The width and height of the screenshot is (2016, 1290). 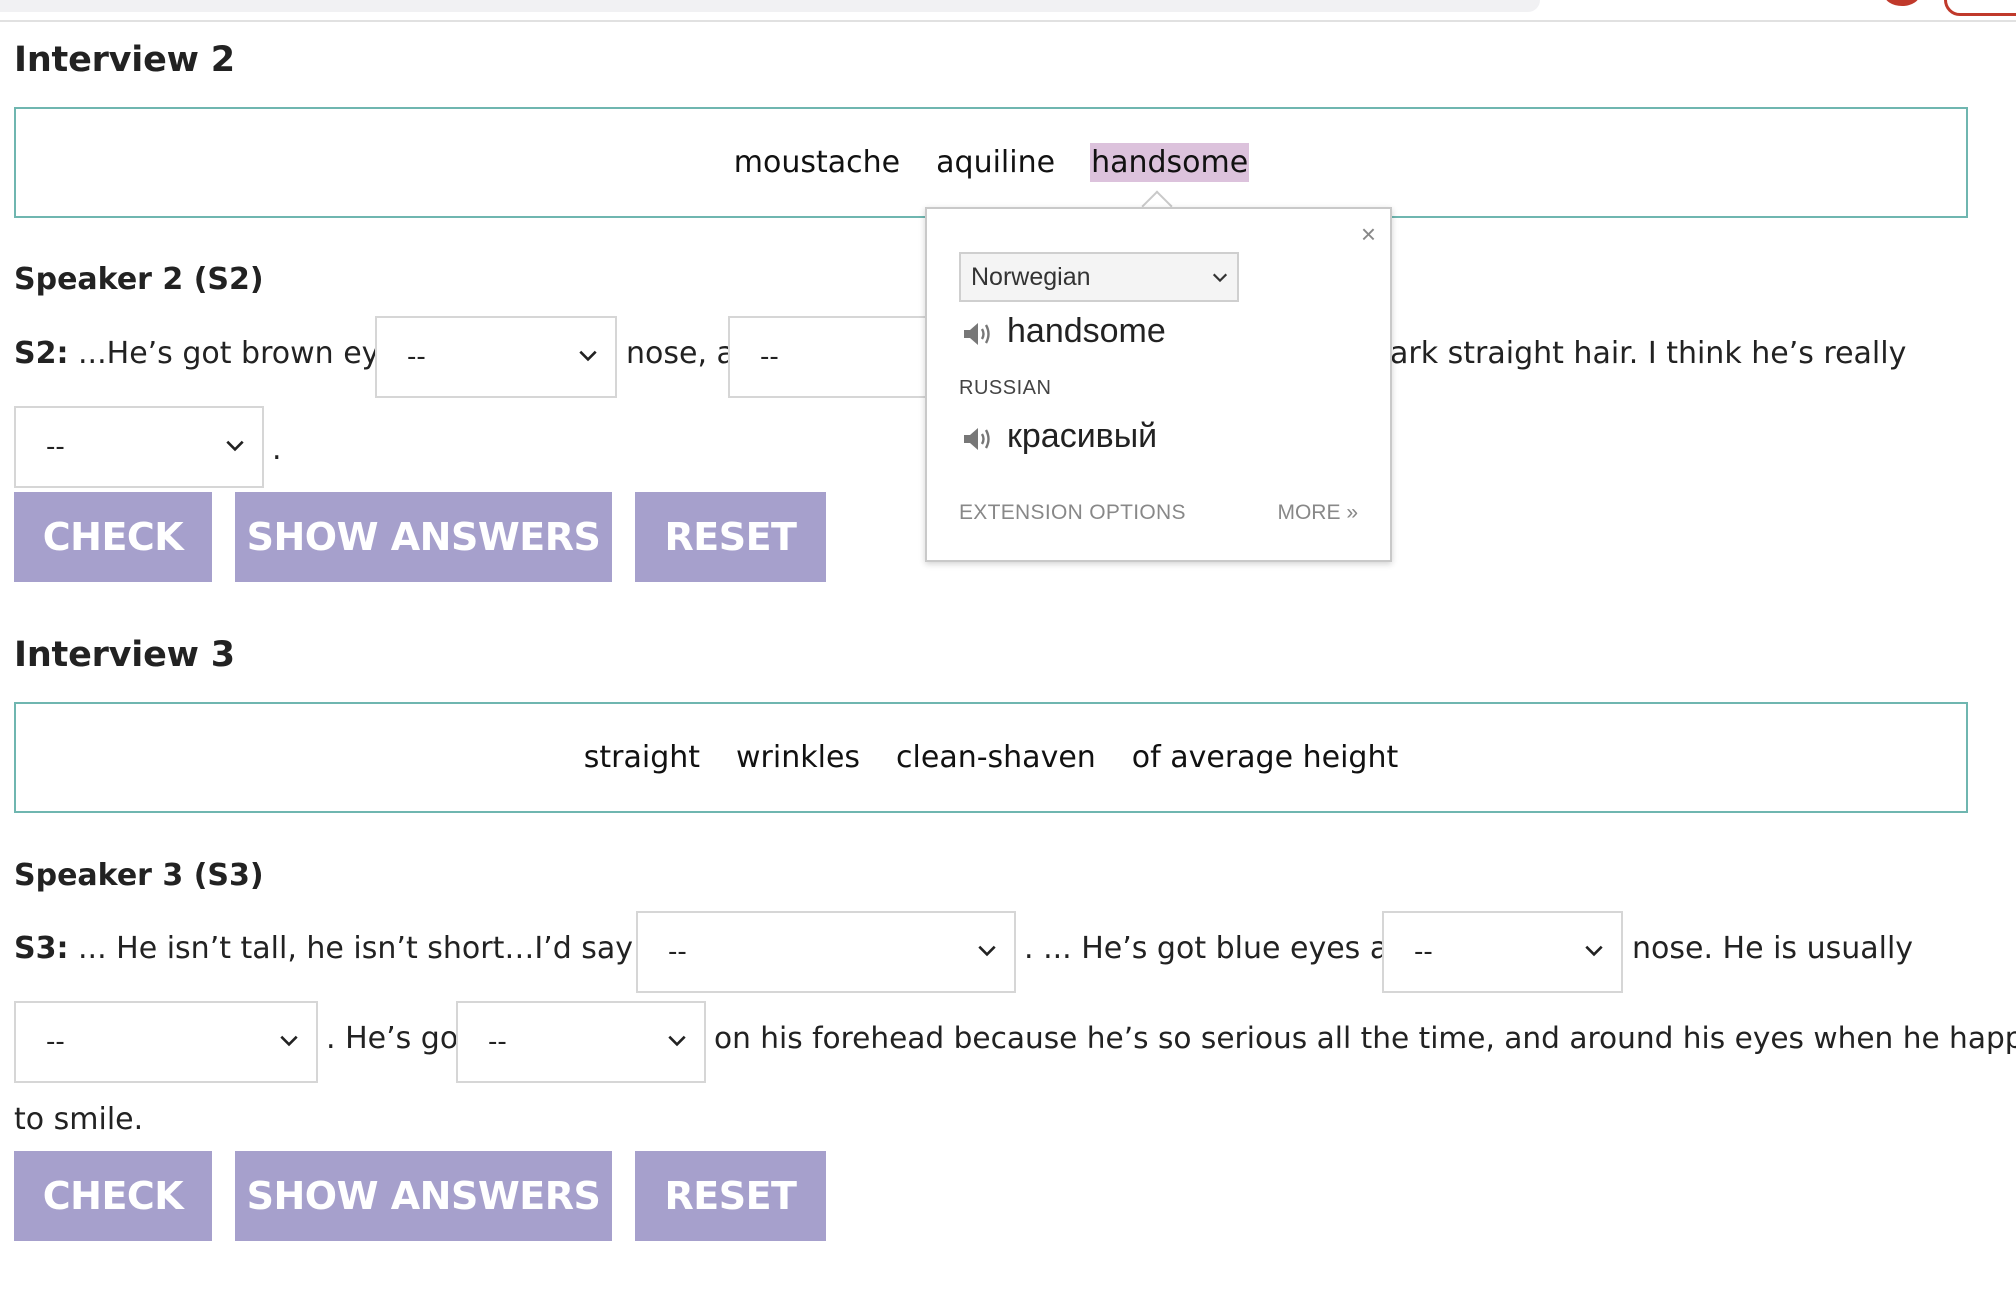 What do you see at coordinates (996, 757) in the screenshot?
I see `word-bank-item: clean-shaven` at bounding box center [996, 757].